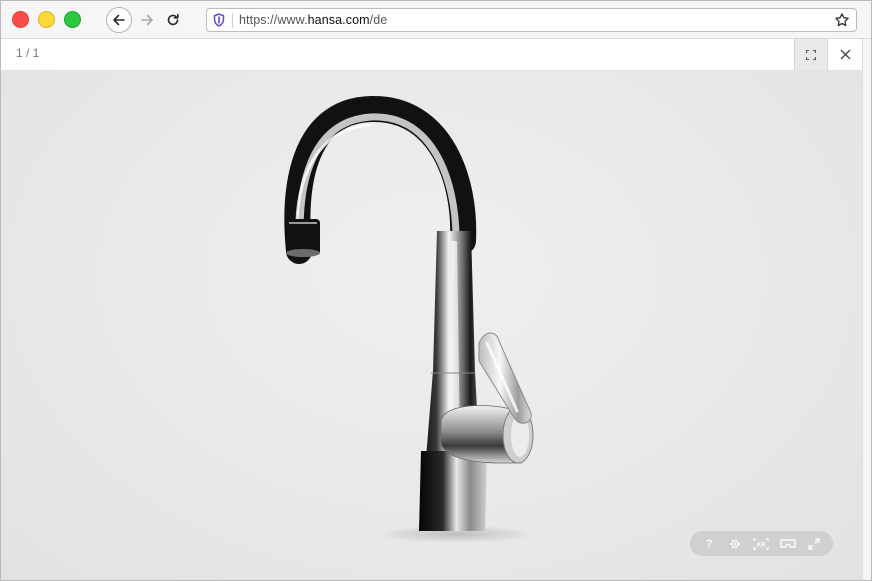 This screenshot has height=581, width=872. I want to click on settings-button, so click(735, 544).